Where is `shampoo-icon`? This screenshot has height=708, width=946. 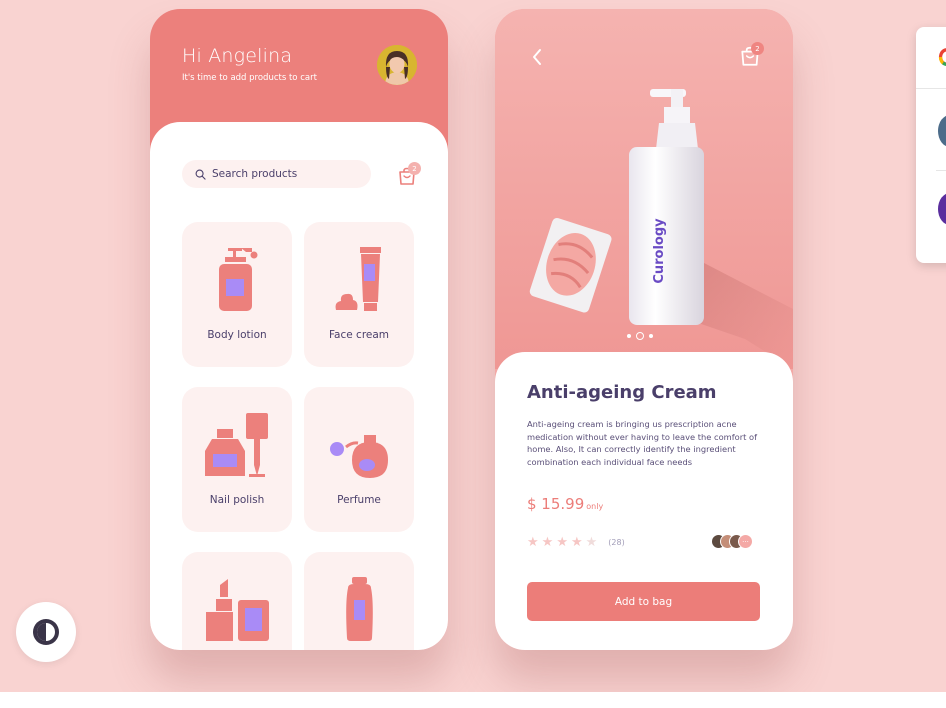 shampoo-icon is located at coordinates (359, 609).